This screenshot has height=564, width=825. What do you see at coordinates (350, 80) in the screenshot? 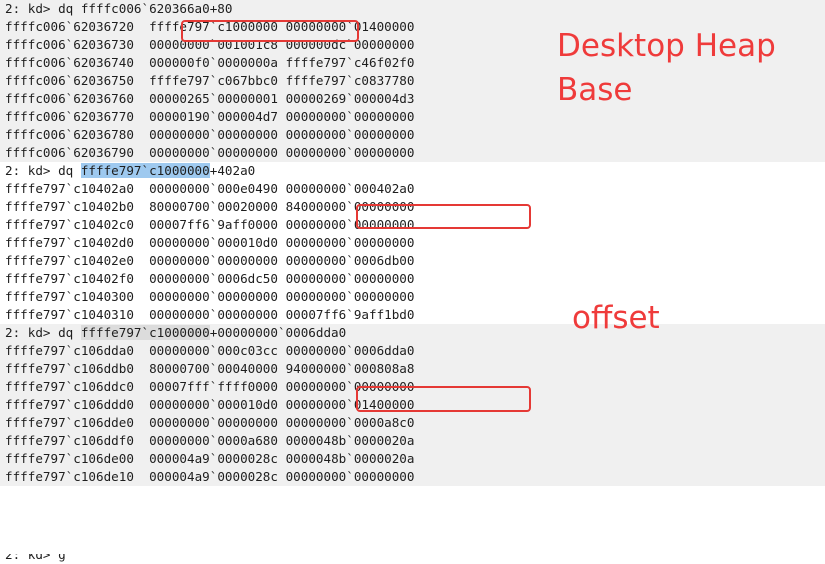
I see `qword: ffffe797`c0837780` at bounding box center [350, 80].